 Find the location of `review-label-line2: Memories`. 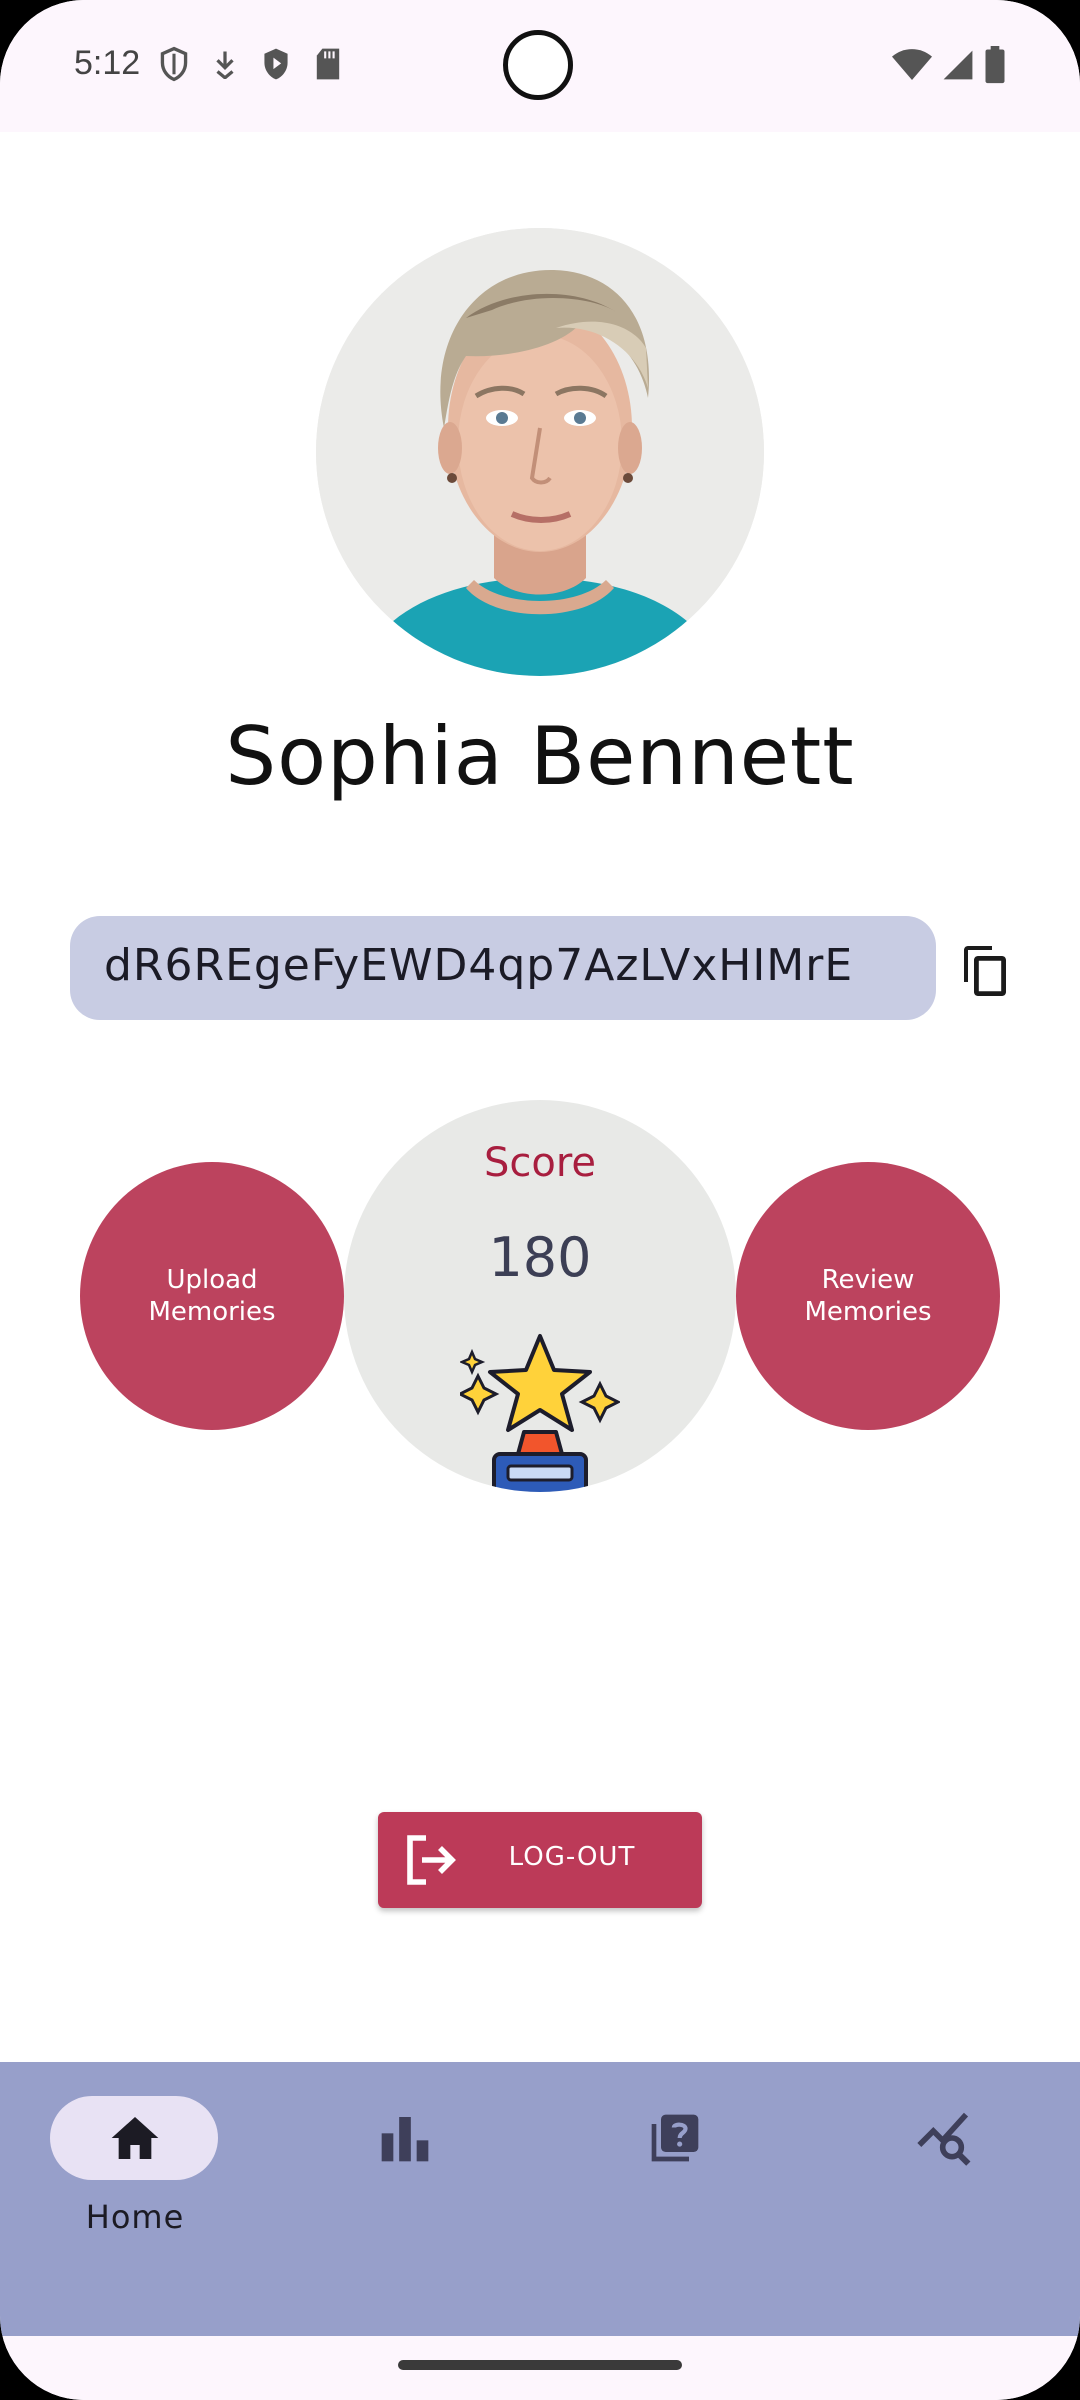

review-label-line2: Memories is located at coordinates (868, 1312).